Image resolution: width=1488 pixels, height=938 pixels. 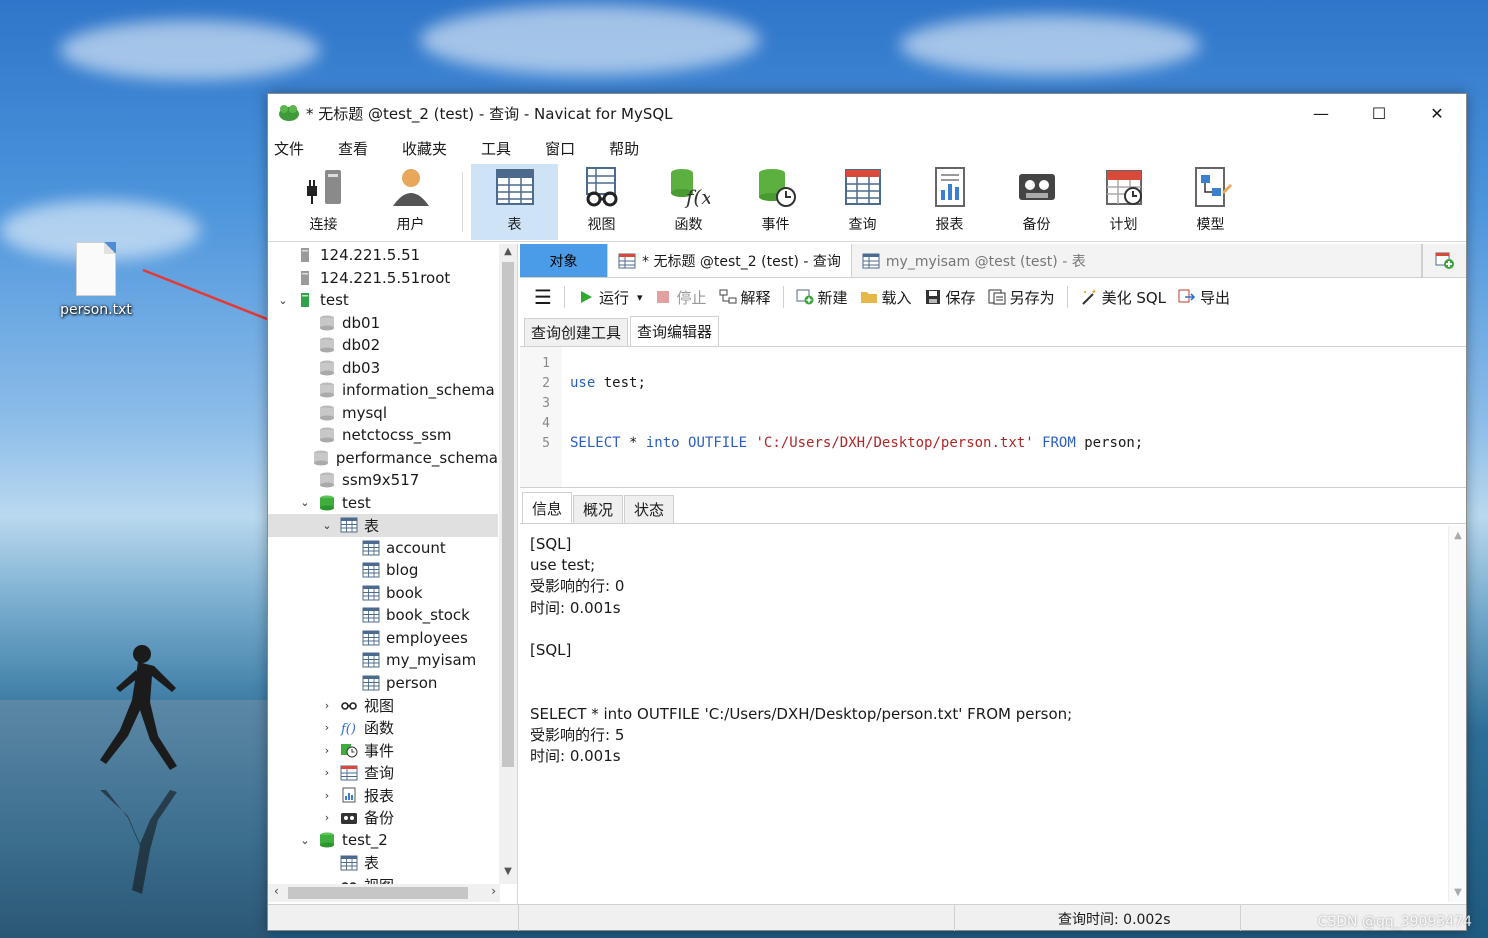 What do you see at coordinates (564, 260) in the screenshot?
I see `tab-objects: 对象` at bounding box center [564, 260].